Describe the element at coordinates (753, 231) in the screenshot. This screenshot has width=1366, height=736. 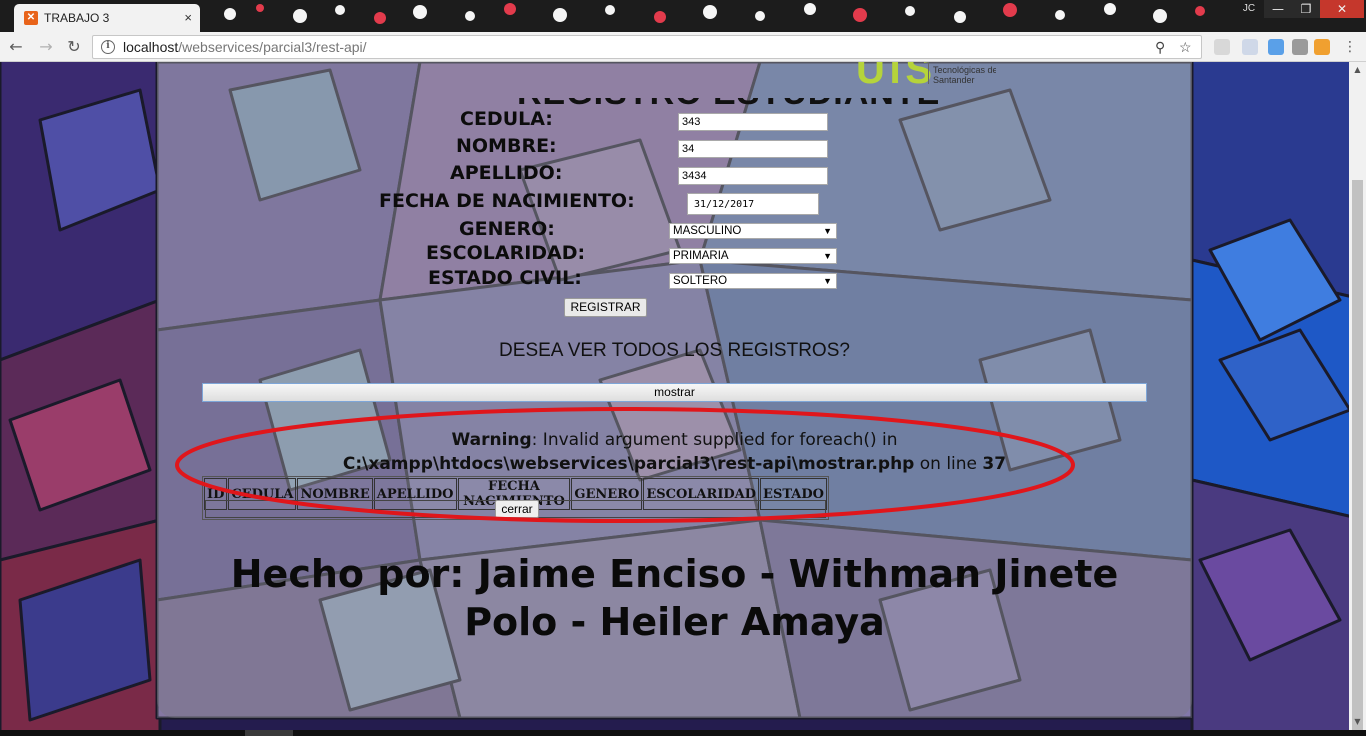
I see `genero-select: MASCULINO ▼` at that location.